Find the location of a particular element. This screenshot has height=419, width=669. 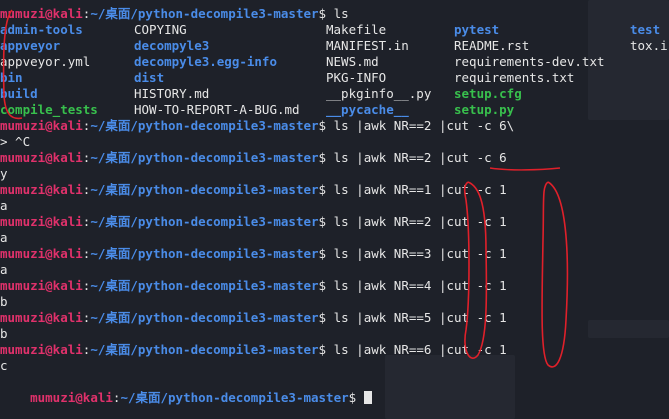

ls-row: admin-tools COPYING Makefile pytest test is located at coordinates (334, 30).